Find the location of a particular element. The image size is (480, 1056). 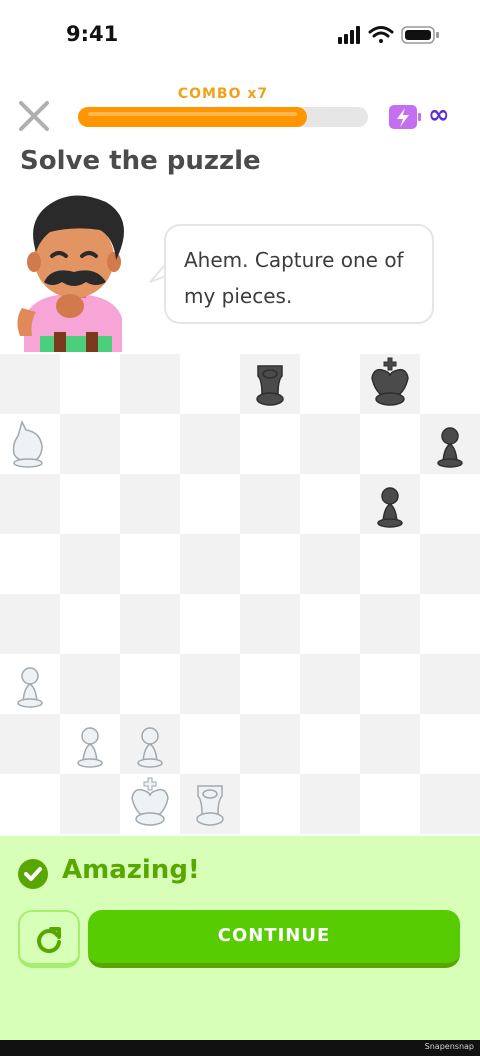

board-square-f2 is located at coordinates (330, 744).